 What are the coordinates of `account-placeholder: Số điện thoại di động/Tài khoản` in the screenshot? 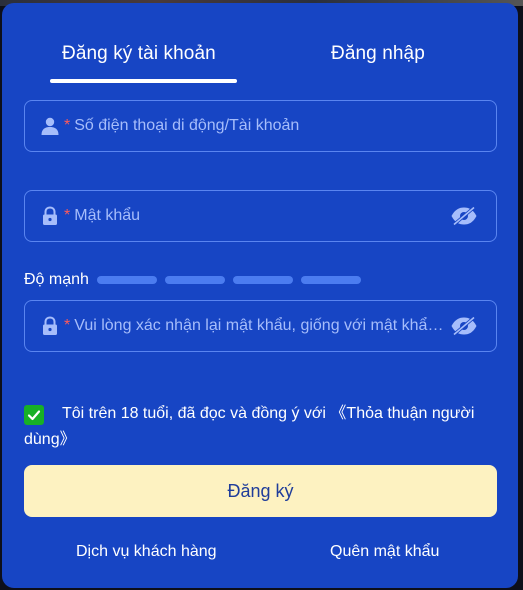 It's located at (187, 125).